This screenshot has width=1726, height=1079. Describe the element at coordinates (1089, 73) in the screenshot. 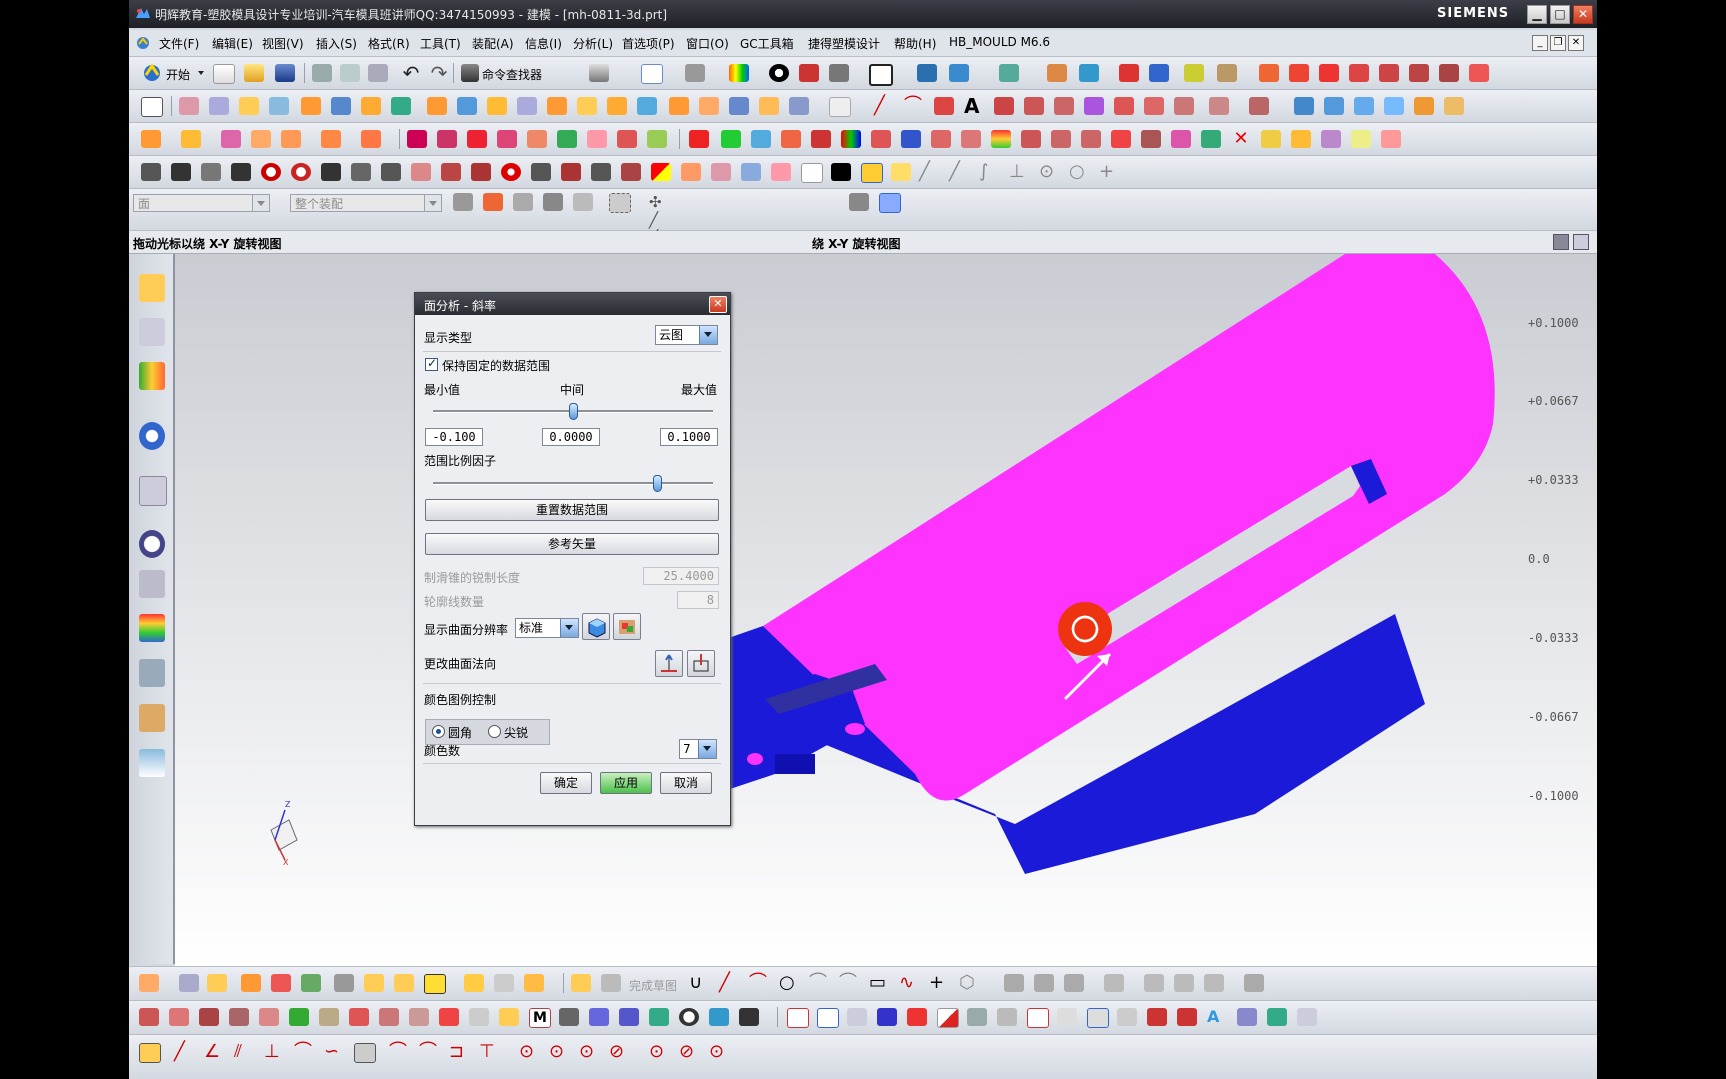

I see `move-object-icon` at that location.